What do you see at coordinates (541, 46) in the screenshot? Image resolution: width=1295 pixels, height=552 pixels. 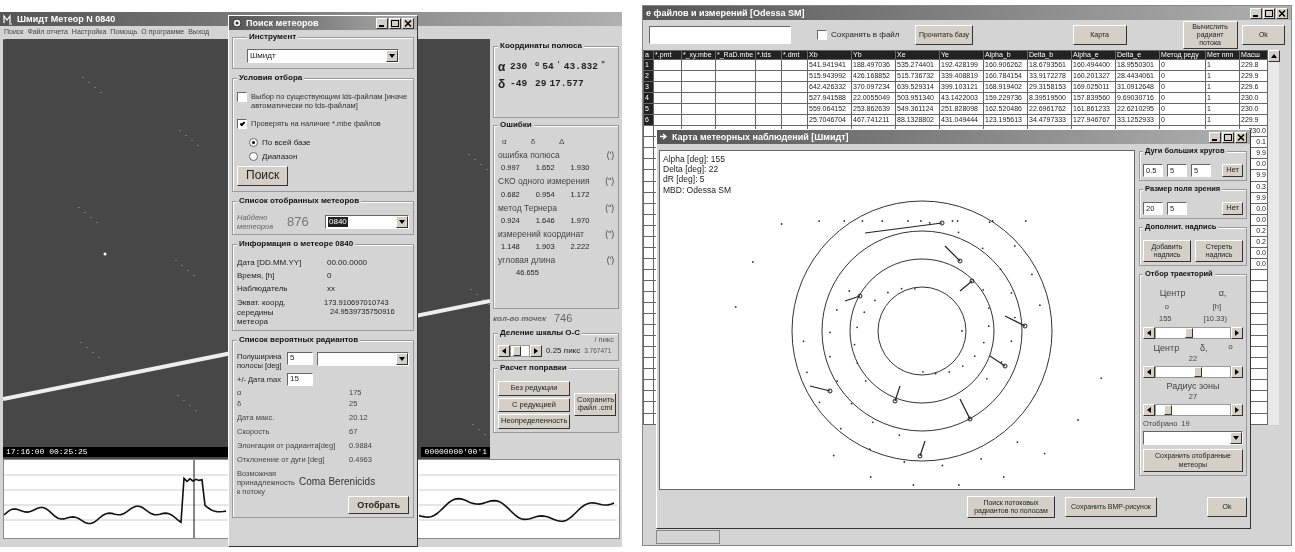 I see `group-caption: Координаты полюса` at bounding box center [541, 46].